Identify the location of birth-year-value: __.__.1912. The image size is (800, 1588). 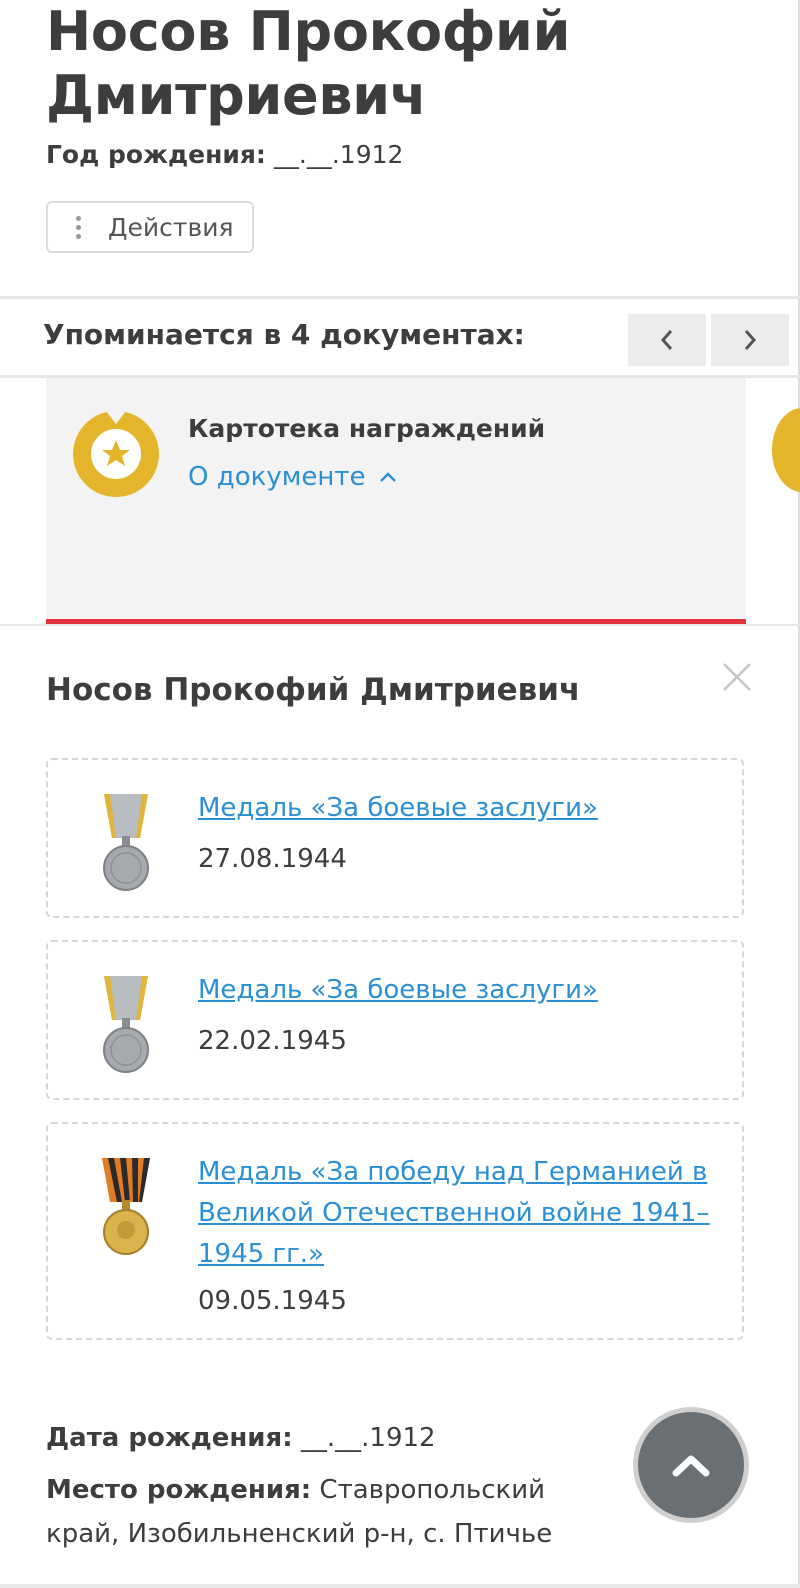
(338, 154).